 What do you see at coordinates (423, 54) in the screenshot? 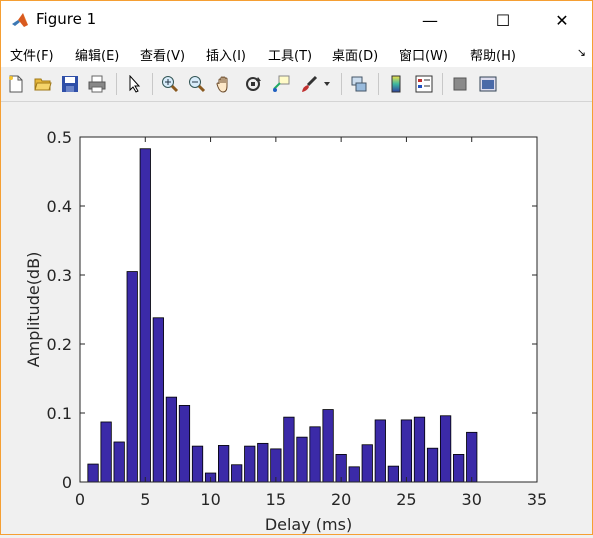
I see `menu-window: 窗口(W)` at bounding box center [423, 54].